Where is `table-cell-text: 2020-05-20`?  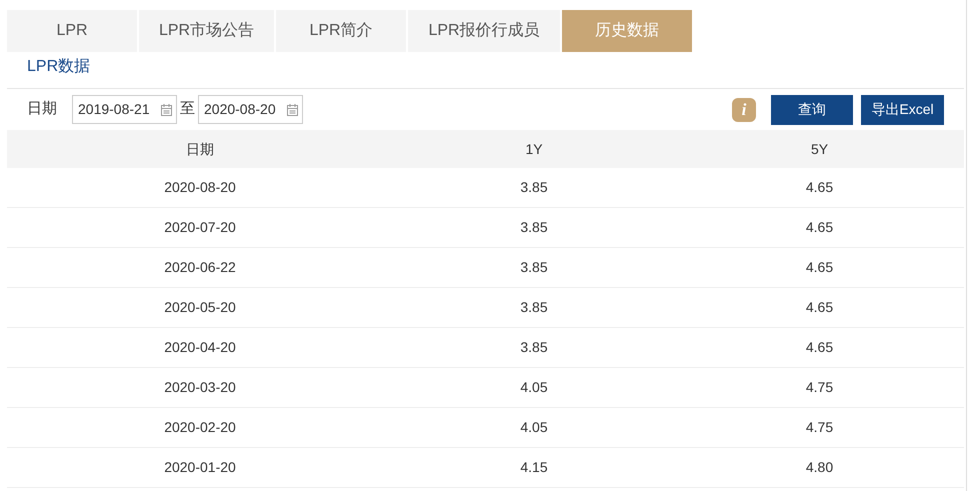
table-cell-text: 2020-05-20 is located at coordinates (200, 307).